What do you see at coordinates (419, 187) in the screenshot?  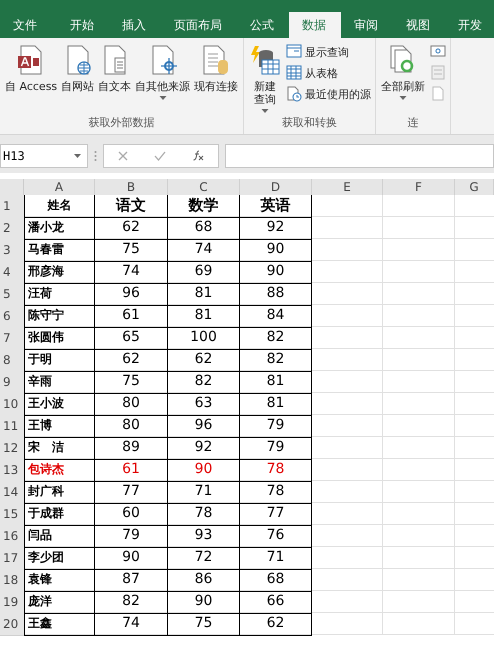 I see `column-header: F` at bounding box center [419, 187].